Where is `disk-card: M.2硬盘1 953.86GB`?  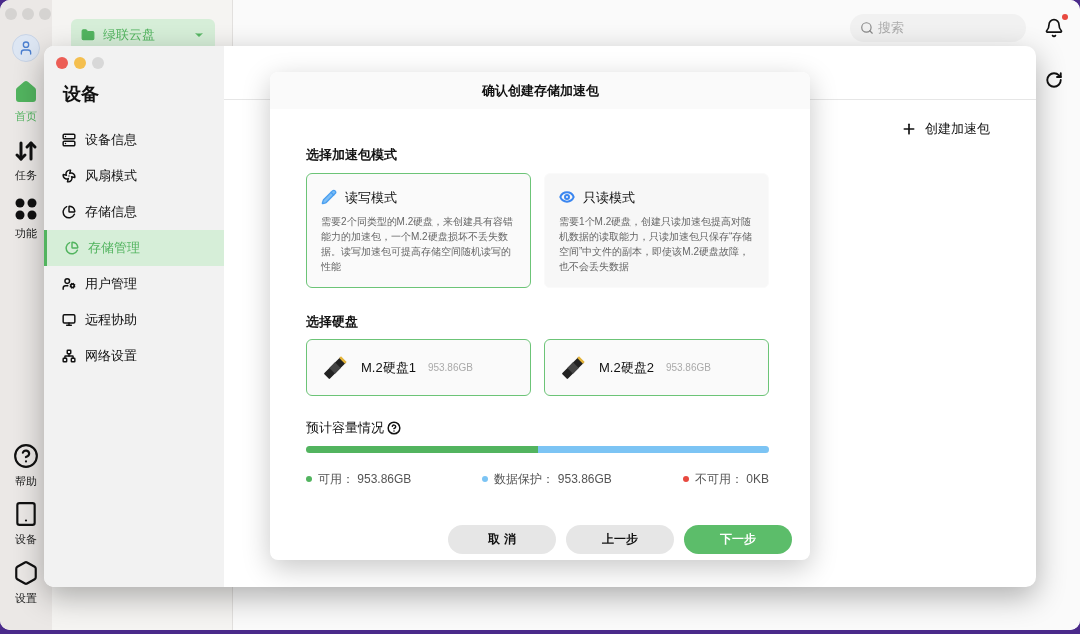
disk-card: M.2硬盘1 953.86GB is located at coordinates (418, 367).